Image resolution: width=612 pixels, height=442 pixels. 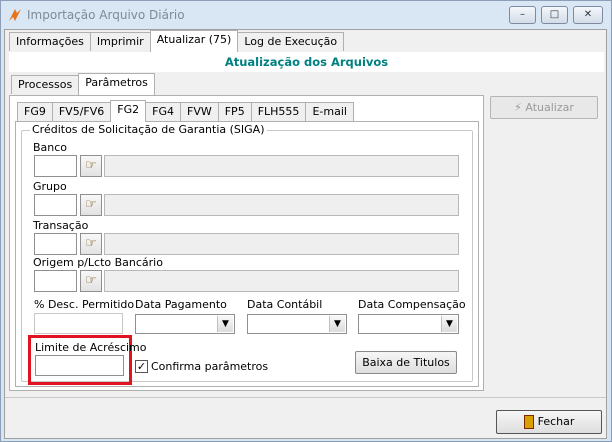 I want to click on desc-permitido-label: % Desc. Permitido, so click(x=84, y=304).